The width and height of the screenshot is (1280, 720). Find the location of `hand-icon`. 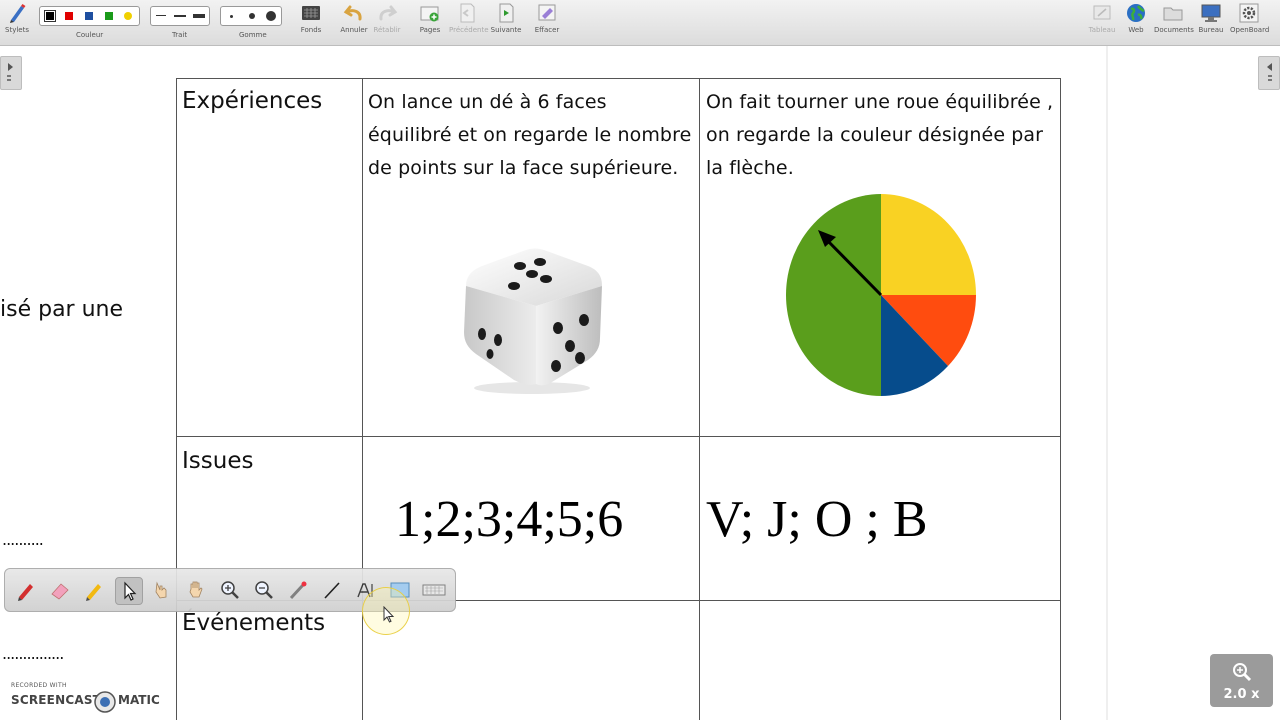

hand-icon is located at coordinates (196, 589).